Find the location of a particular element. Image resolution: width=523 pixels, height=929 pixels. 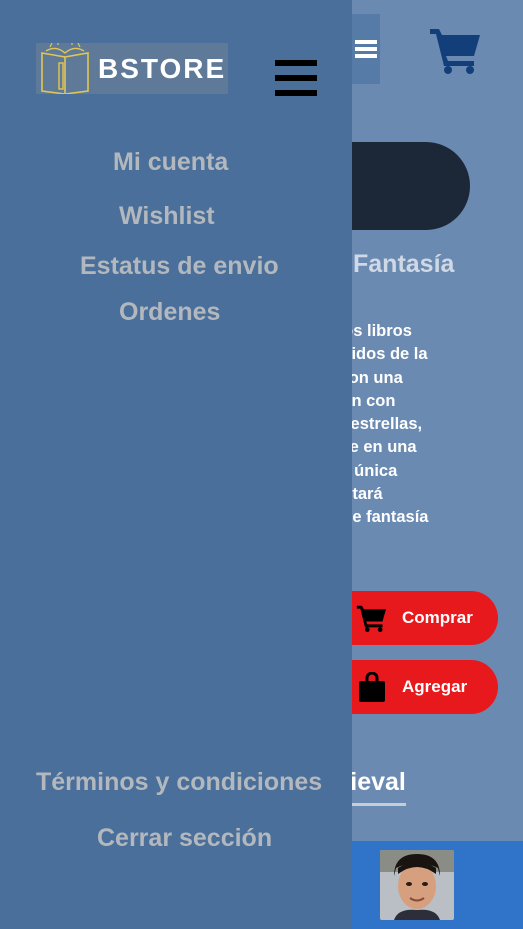

add-button: Agregar is located at coordinates (419, 687).